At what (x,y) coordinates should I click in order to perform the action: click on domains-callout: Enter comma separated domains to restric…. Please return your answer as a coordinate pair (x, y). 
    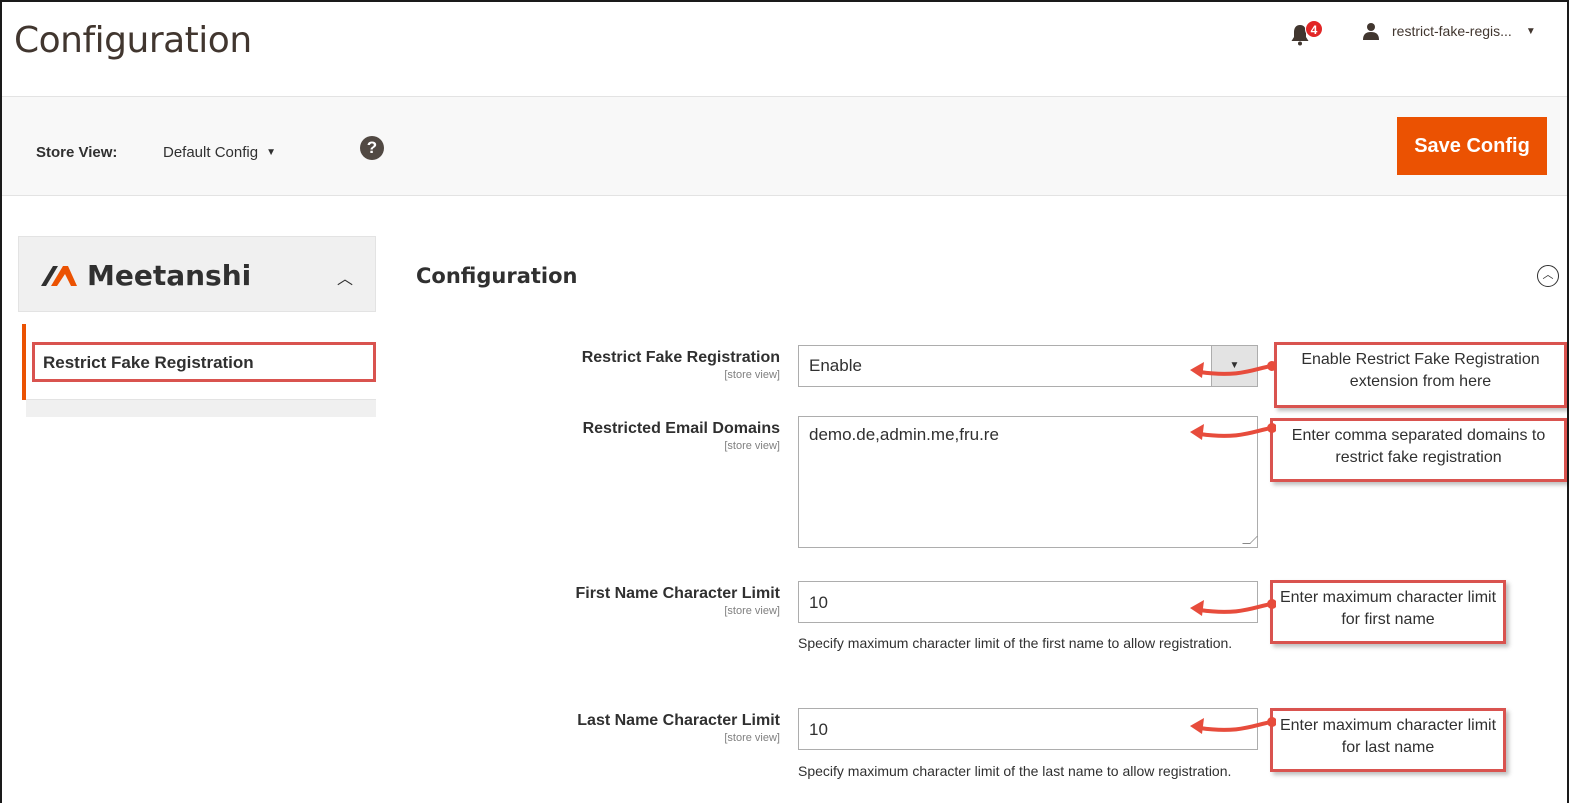
    Looking at the image, I should click on (1418, 450).